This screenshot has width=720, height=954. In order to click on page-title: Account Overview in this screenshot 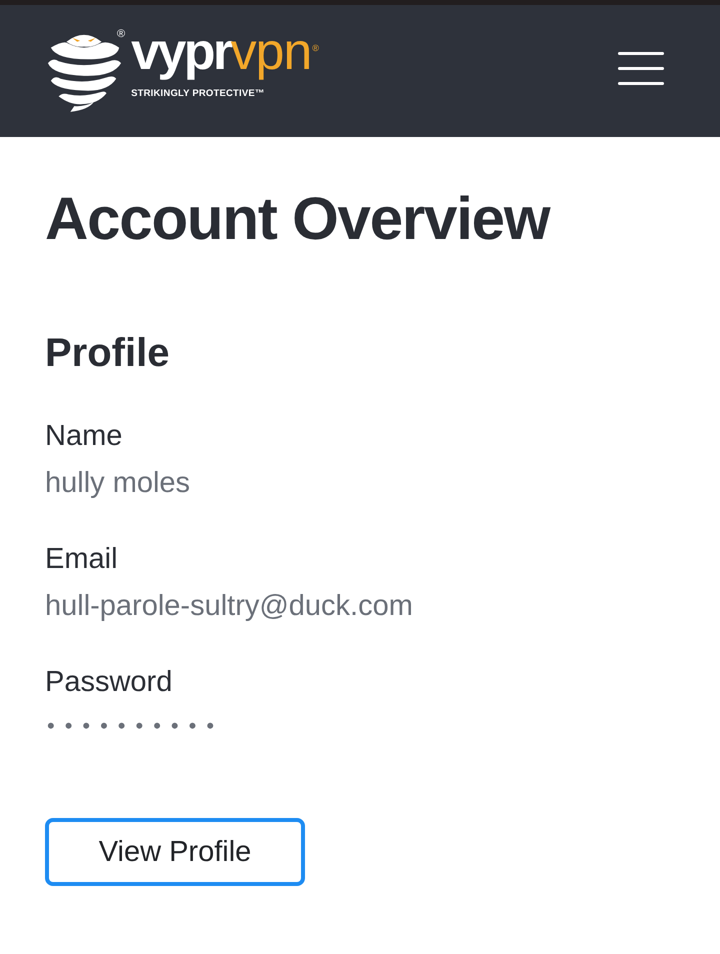, I will do `click(297, 219)`.